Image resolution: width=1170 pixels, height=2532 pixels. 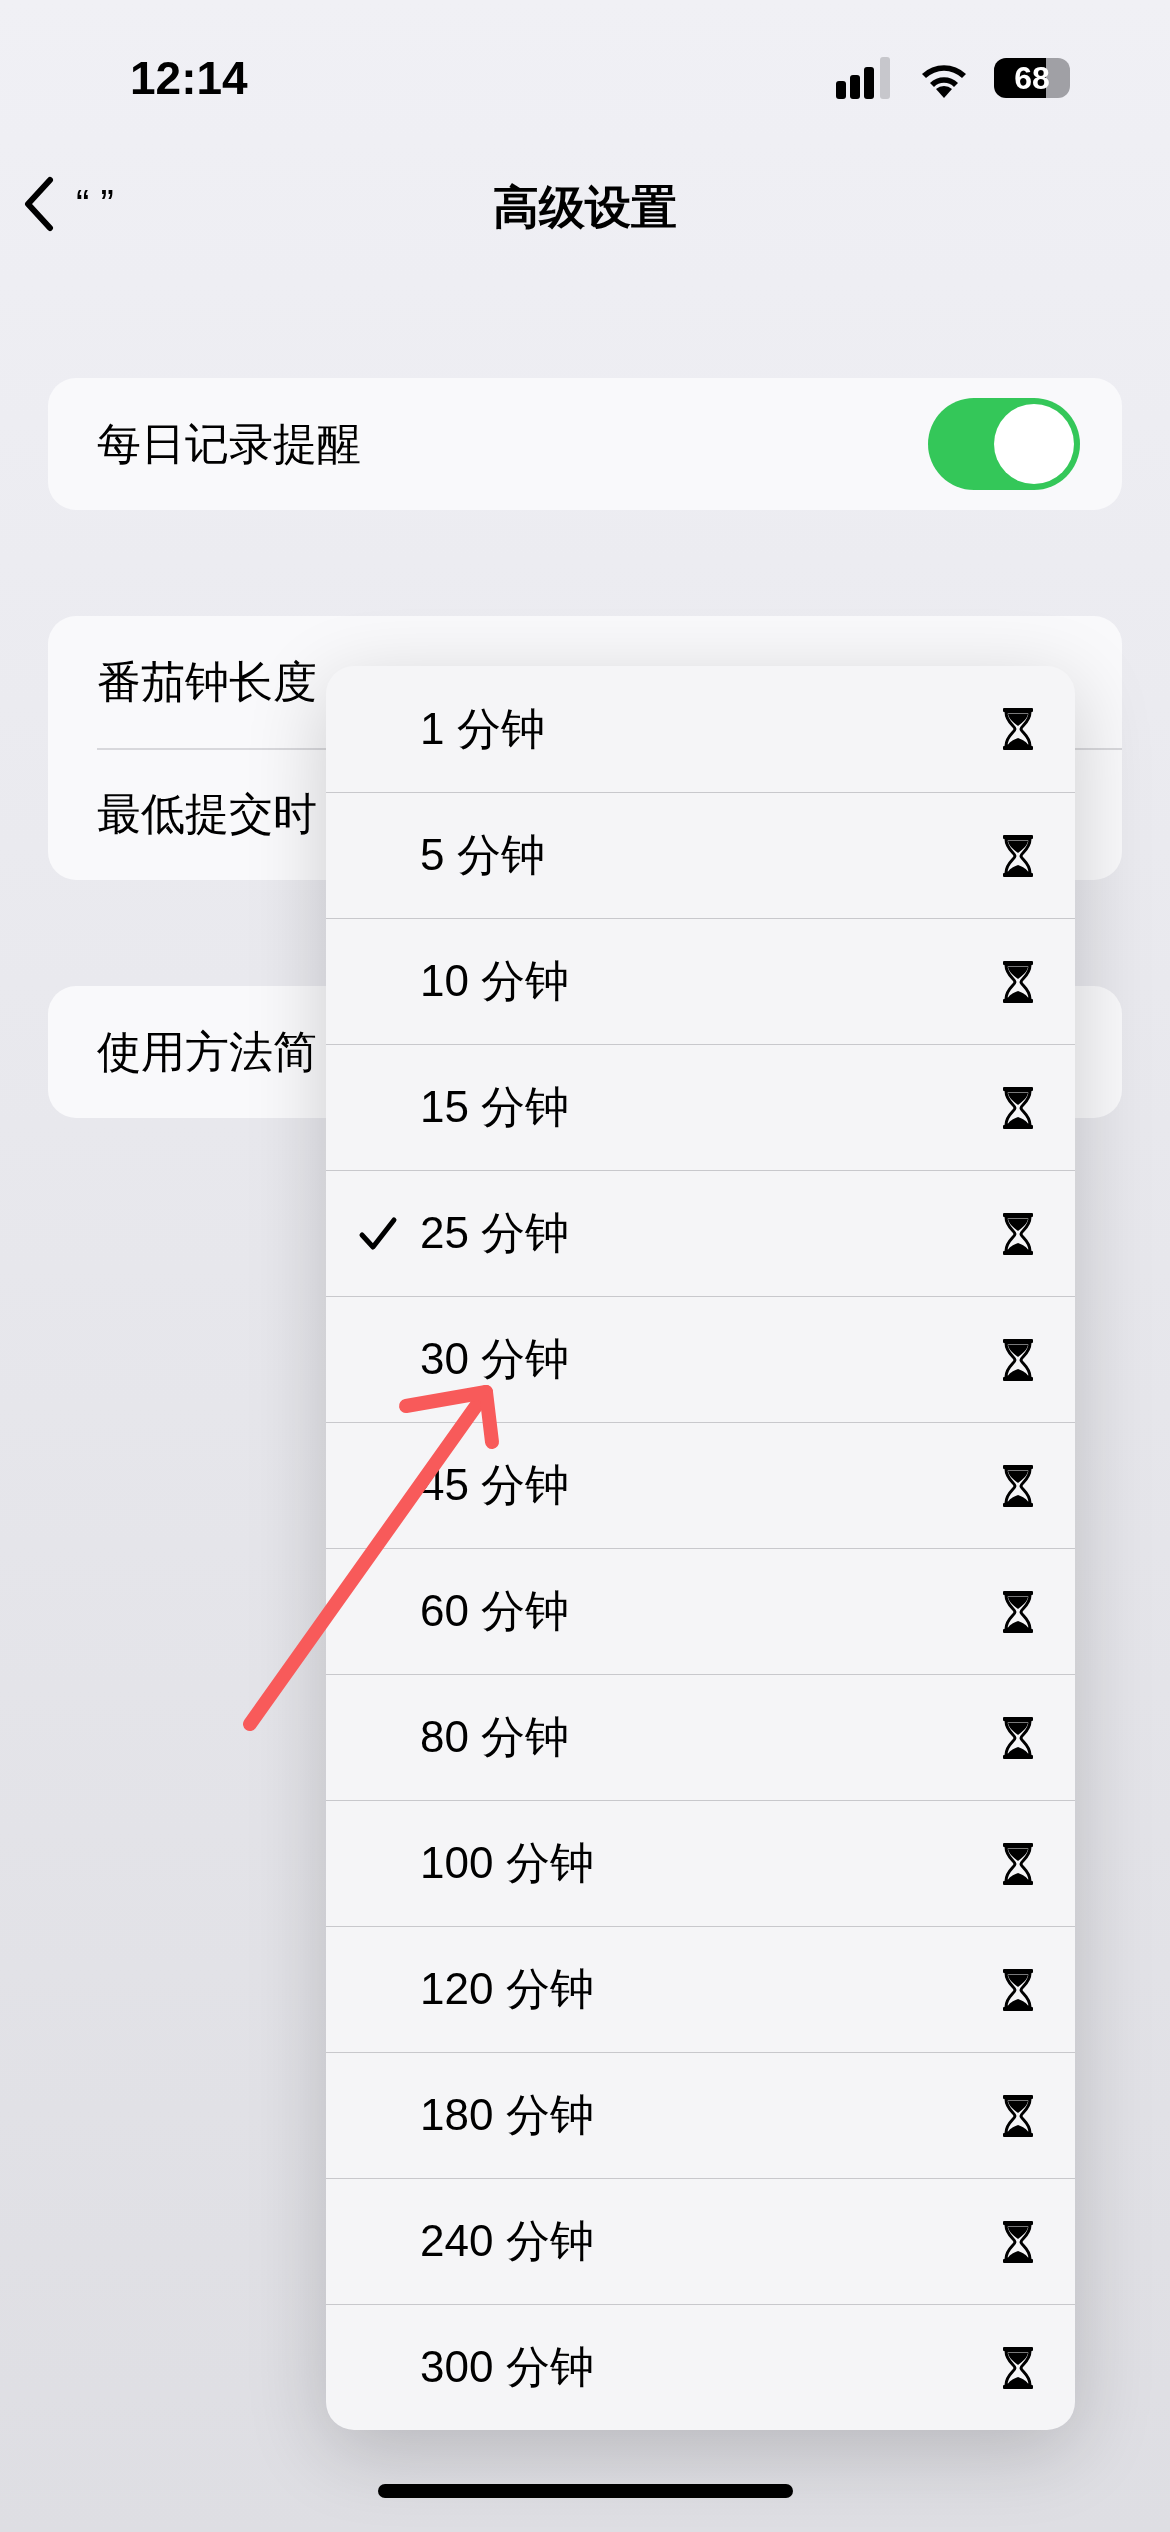 I want to click on menu-item: 180 分钟, so click(x=700, y=2115).